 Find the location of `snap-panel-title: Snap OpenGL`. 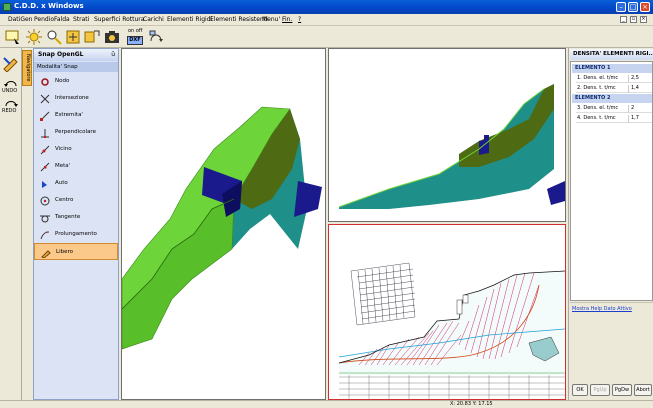

snap-panel-title: Snap OpenGL is located at coordinates (61, 54).